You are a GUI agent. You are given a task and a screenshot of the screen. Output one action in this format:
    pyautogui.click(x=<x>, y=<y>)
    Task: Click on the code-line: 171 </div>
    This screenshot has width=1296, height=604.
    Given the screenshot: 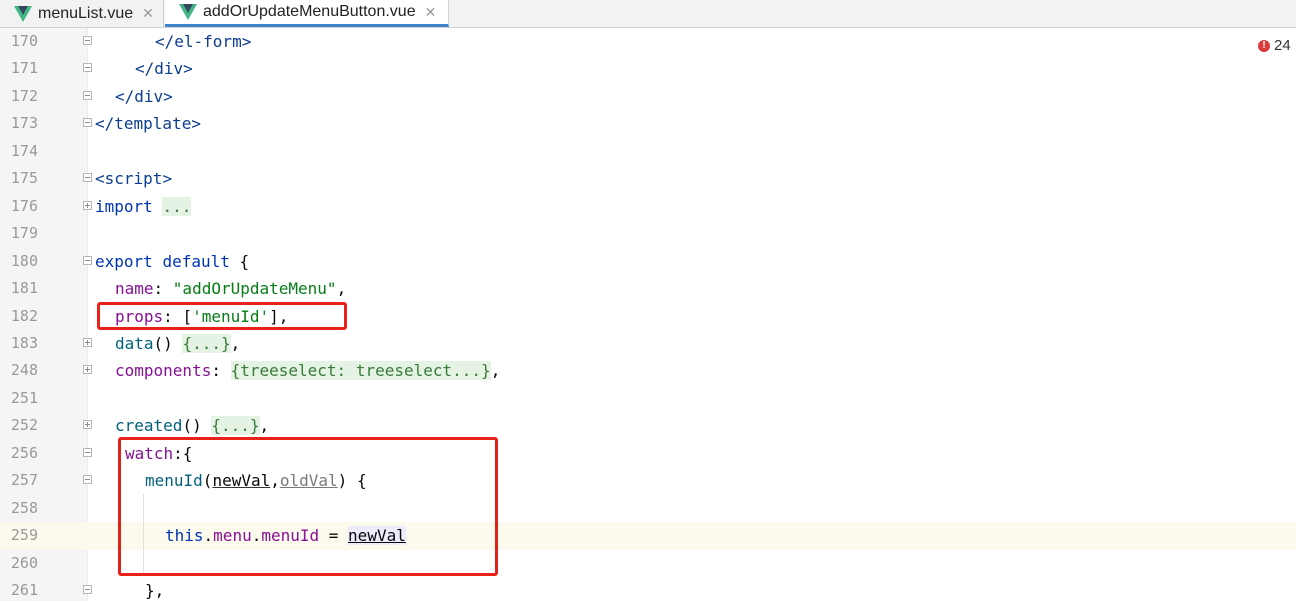 What is the action you would take?
    pyautogui.click(x=648, y=68)
    